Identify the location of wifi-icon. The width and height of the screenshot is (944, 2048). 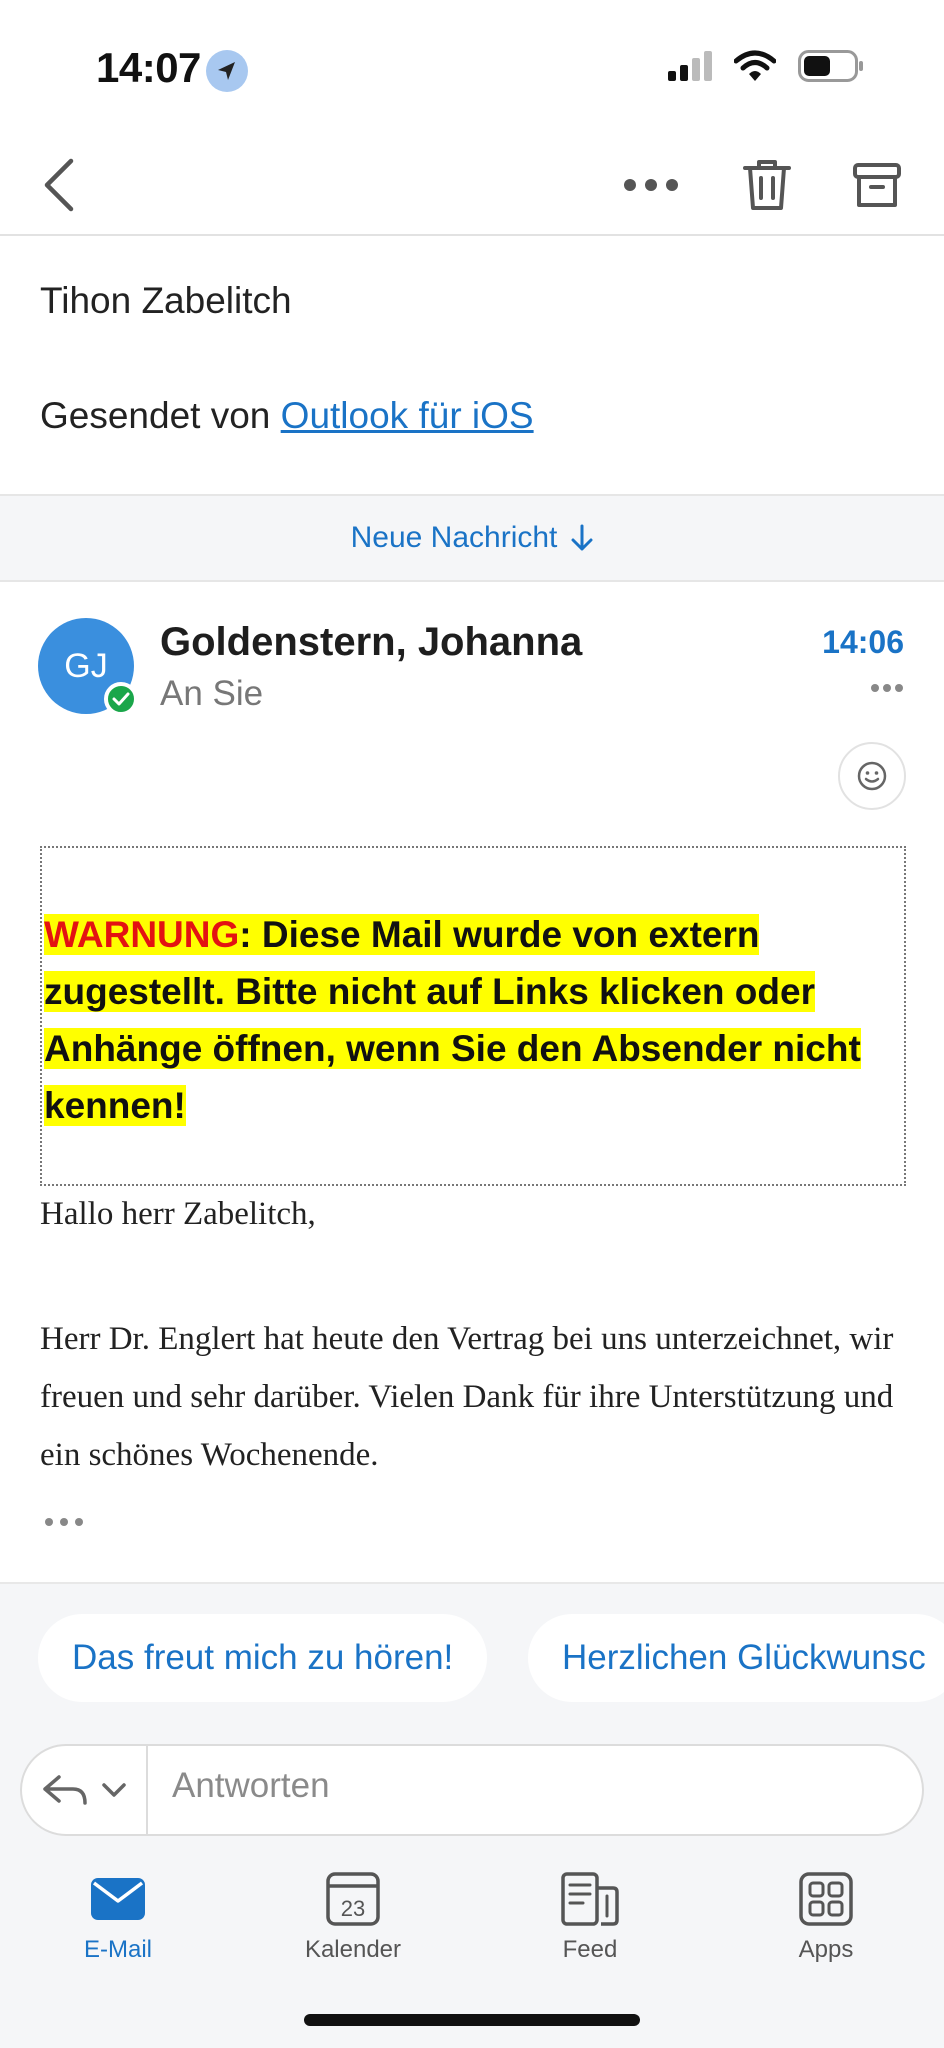
(755, 68).